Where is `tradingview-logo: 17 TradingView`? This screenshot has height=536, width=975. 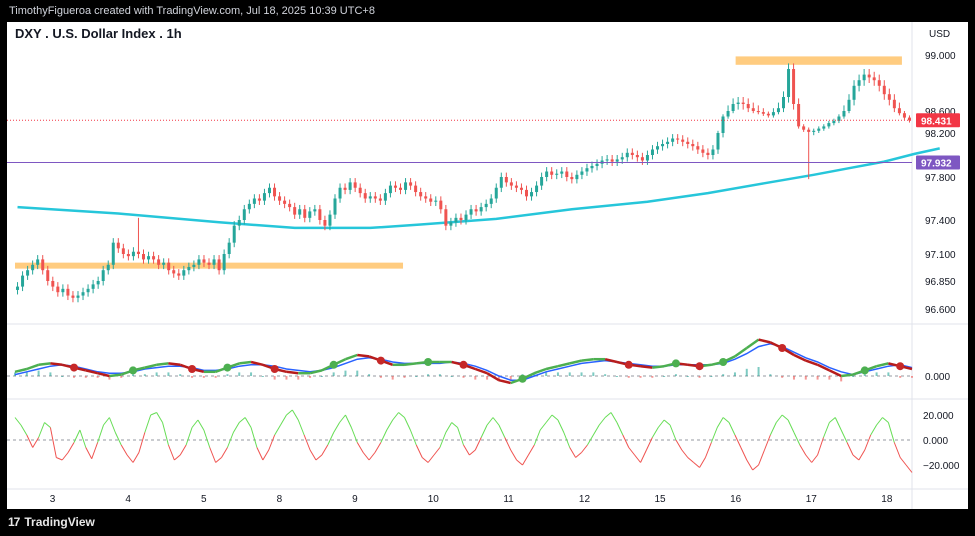
tradingview-logo: 17 TradingView is located at coordinates (51, 522).